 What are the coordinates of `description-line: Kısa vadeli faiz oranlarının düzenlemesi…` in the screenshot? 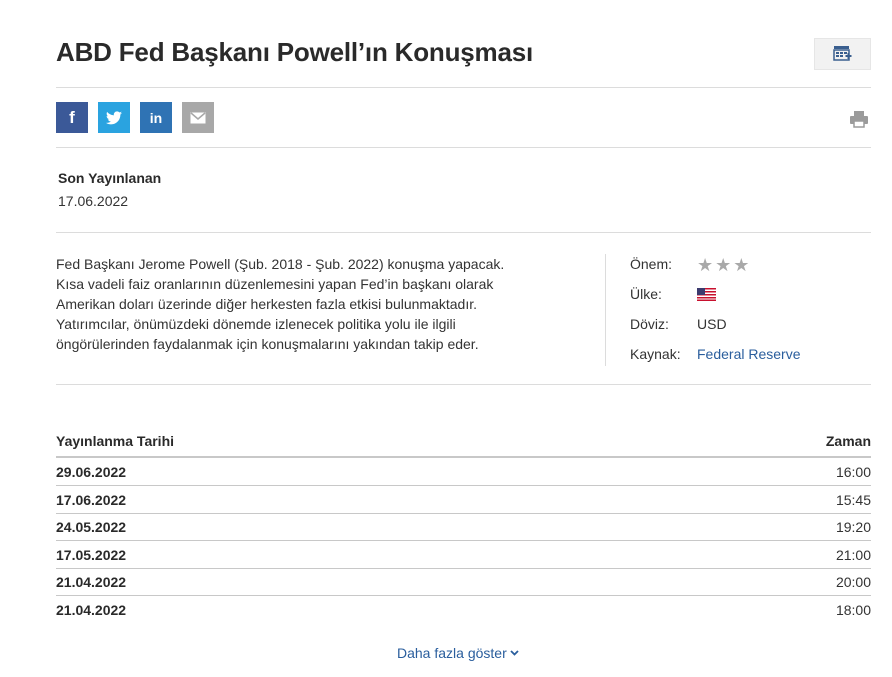 It's located at (275, 284).